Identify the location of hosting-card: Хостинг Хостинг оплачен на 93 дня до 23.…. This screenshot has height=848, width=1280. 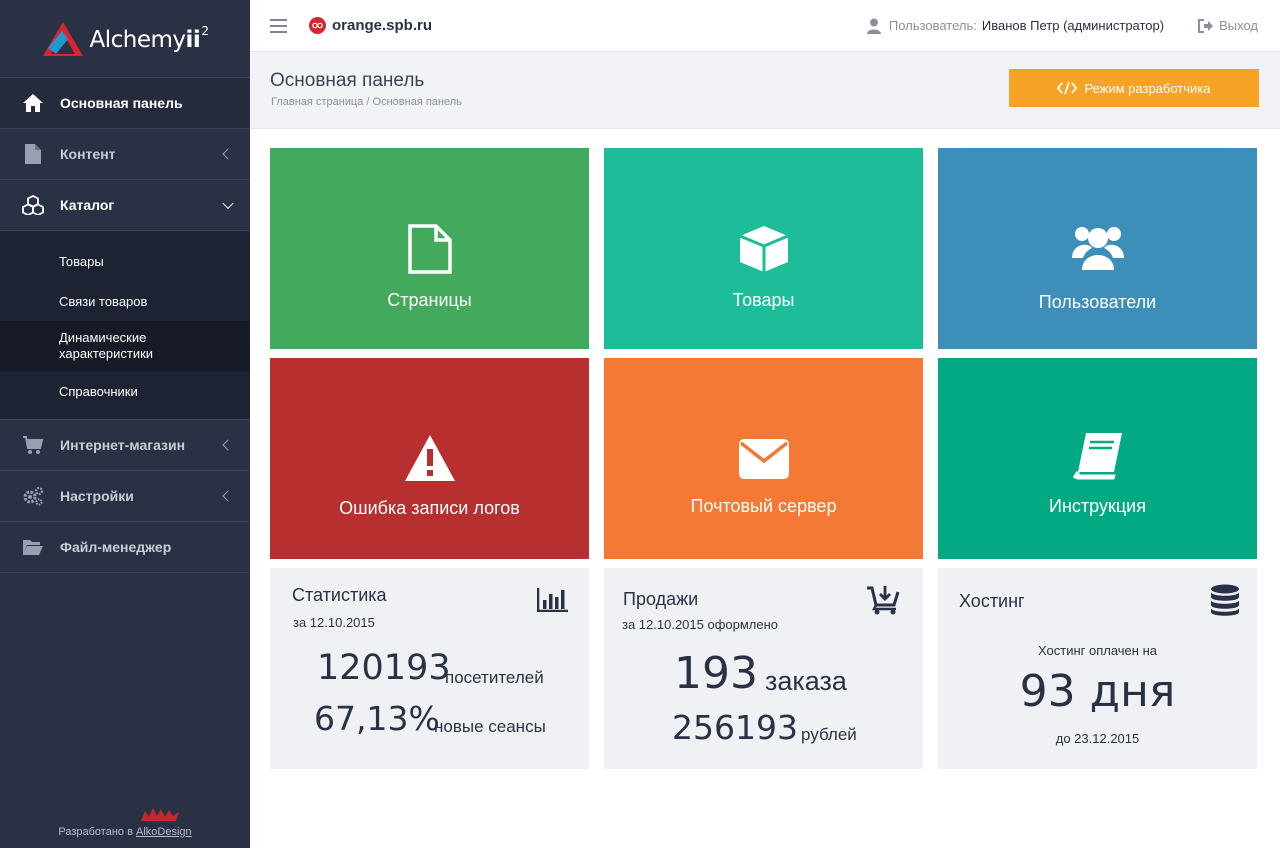
(1097, 668).